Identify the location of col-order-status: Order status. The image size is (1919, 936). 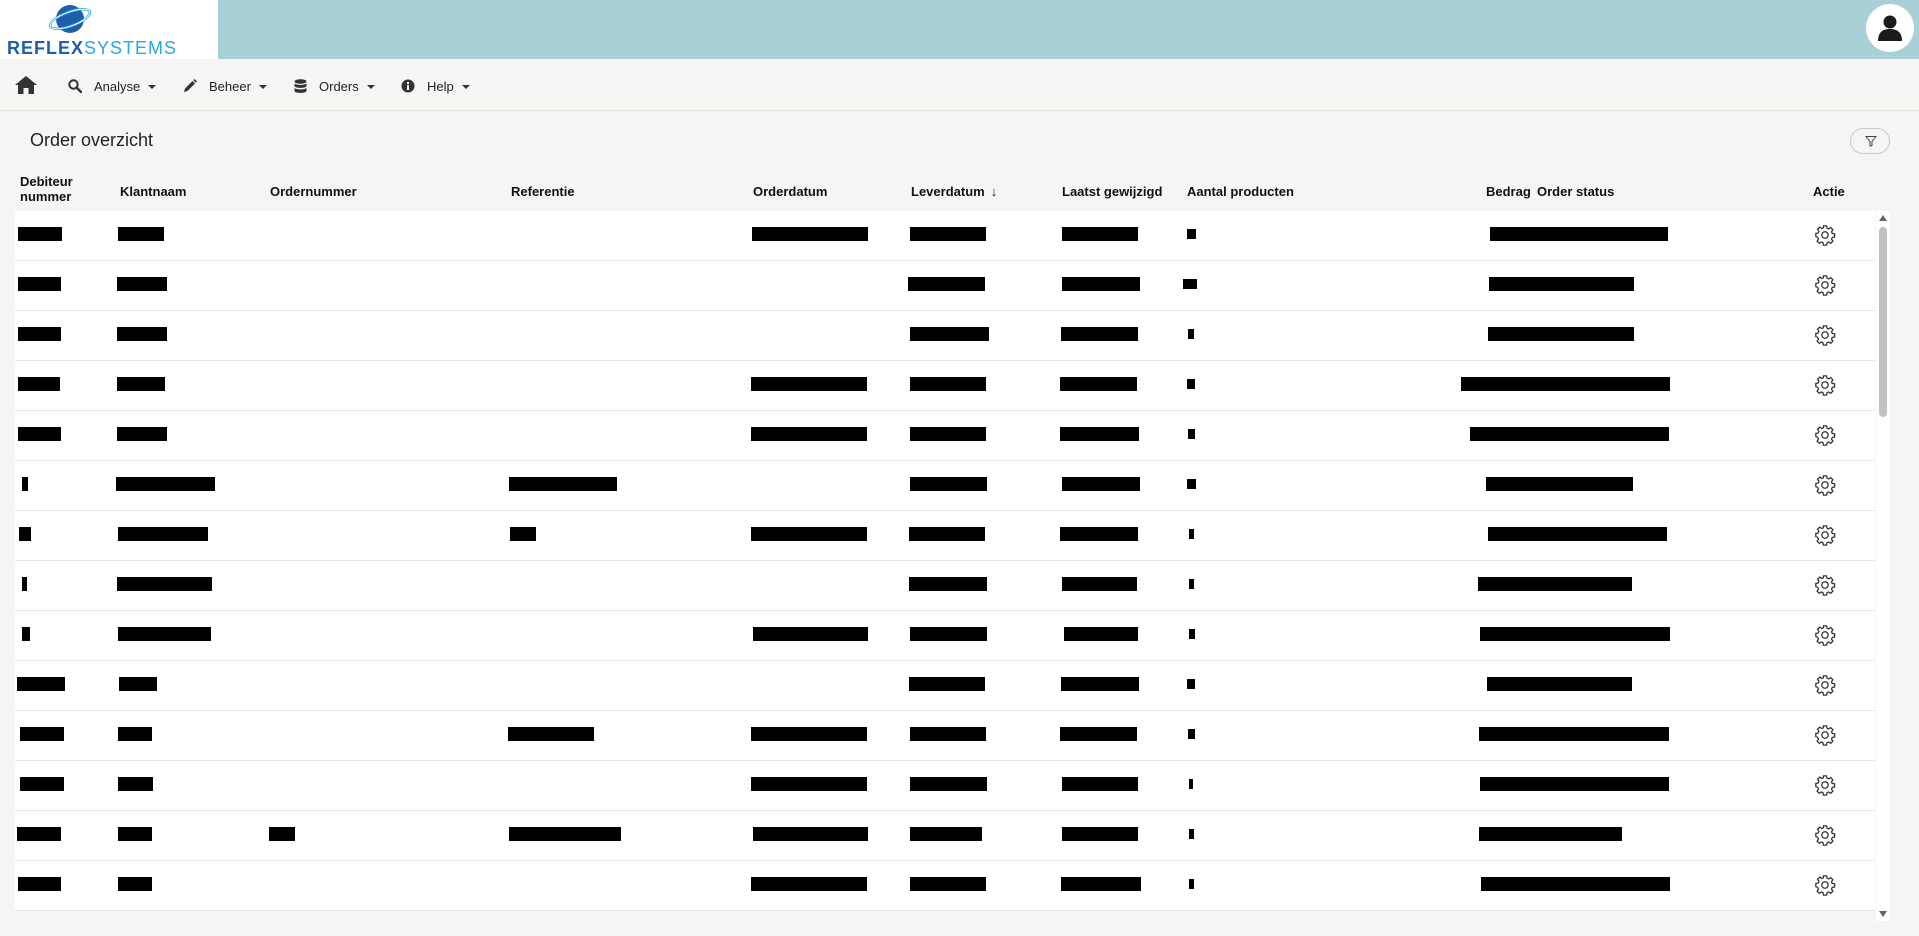
(1575, 191).